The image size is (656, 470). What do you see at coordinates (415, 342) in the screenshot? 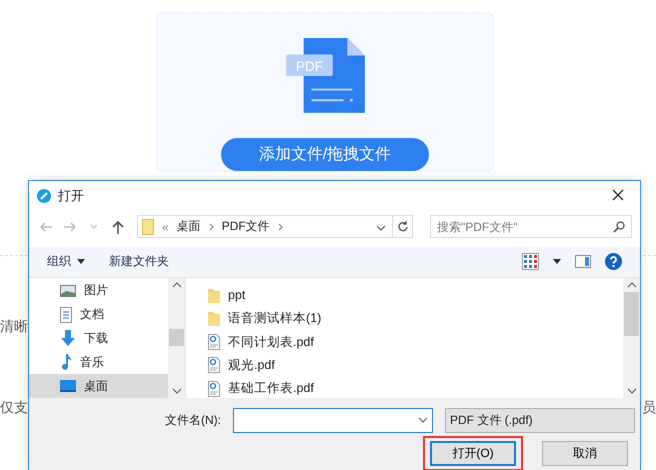
I see `file-item: 不同计划表.pdf` at bounding box center [415, 342].